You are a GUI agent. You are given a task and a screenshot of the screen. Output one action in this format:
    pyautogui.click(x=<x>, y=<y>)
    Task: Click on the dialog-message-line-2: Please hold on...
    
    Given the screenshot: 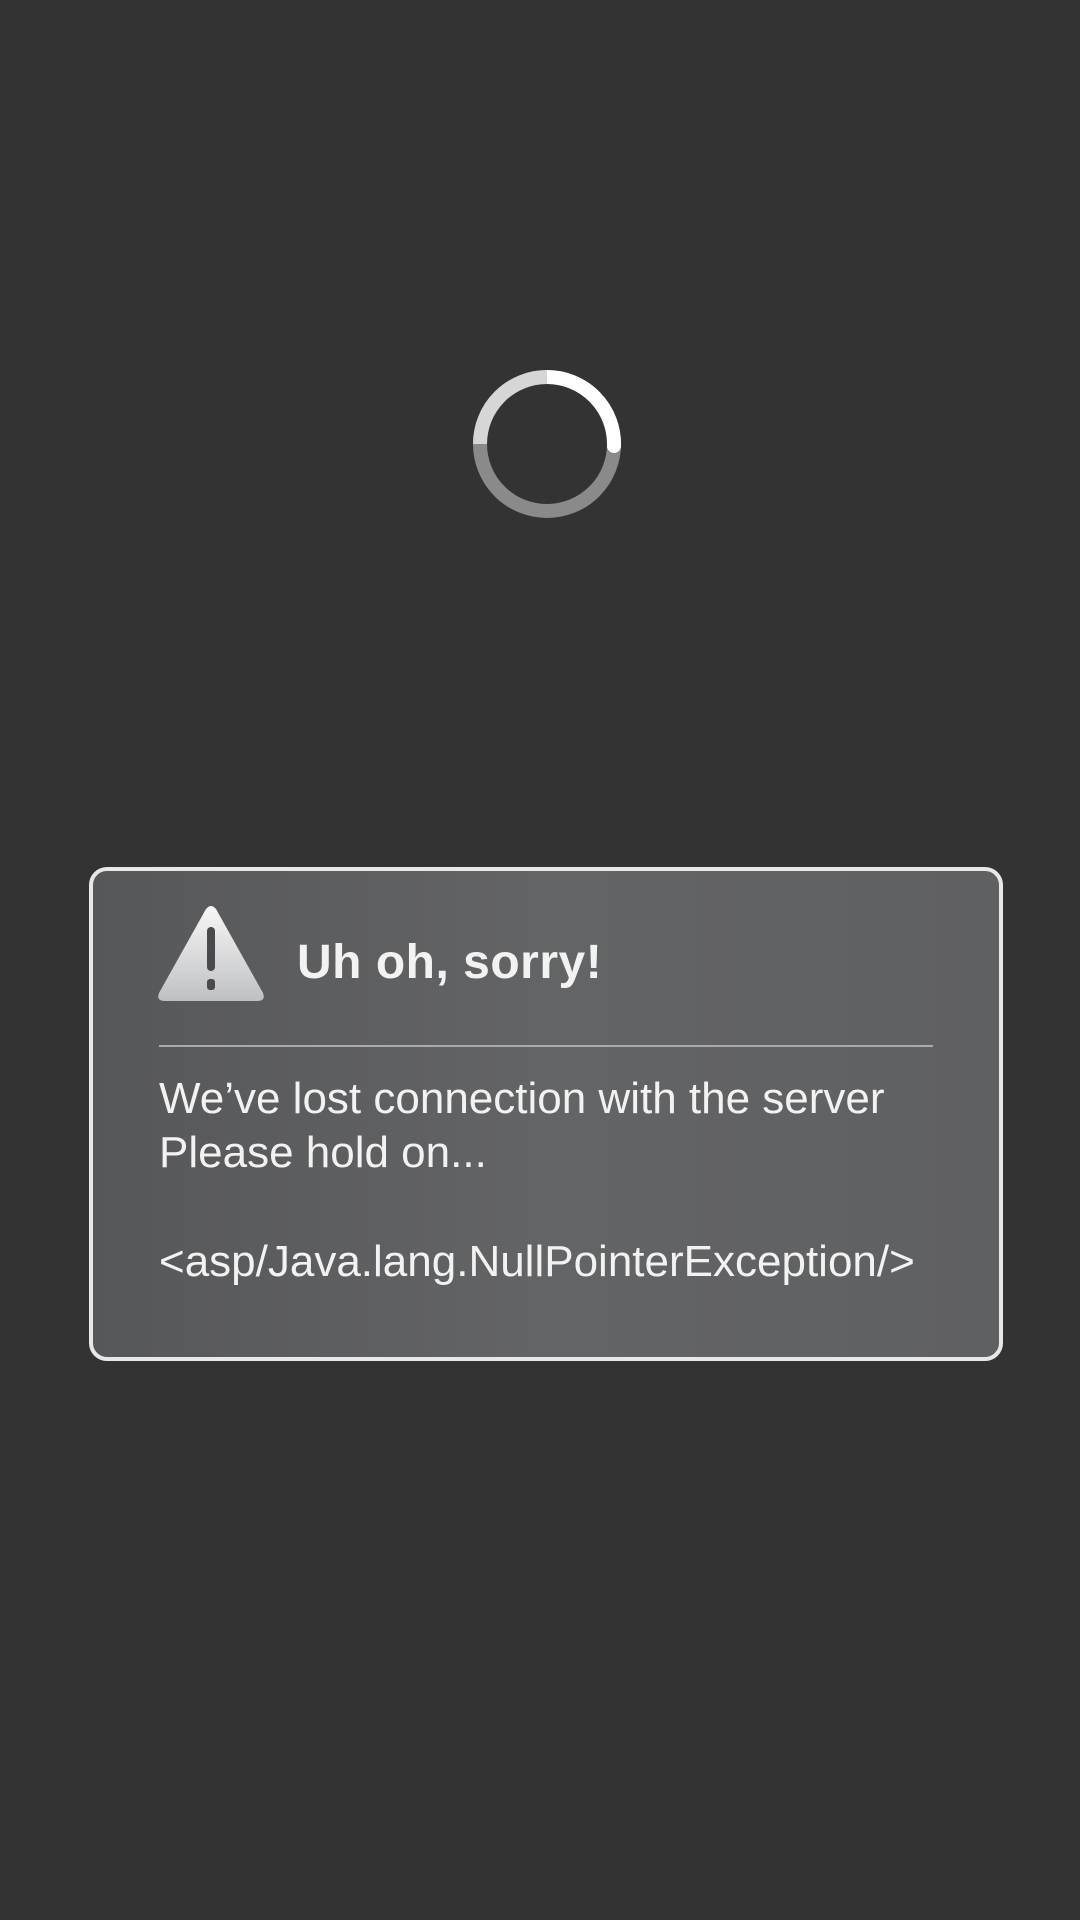 What is the action you would take?
    pyautogui.click(x=323, y=1152)
    